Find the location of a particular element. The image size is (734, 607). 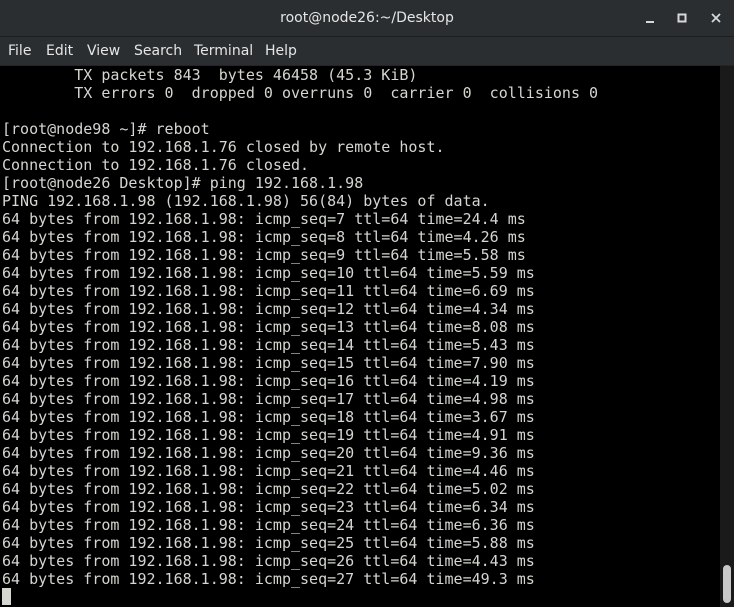

prompt-line is located at coordinates (300, 597).